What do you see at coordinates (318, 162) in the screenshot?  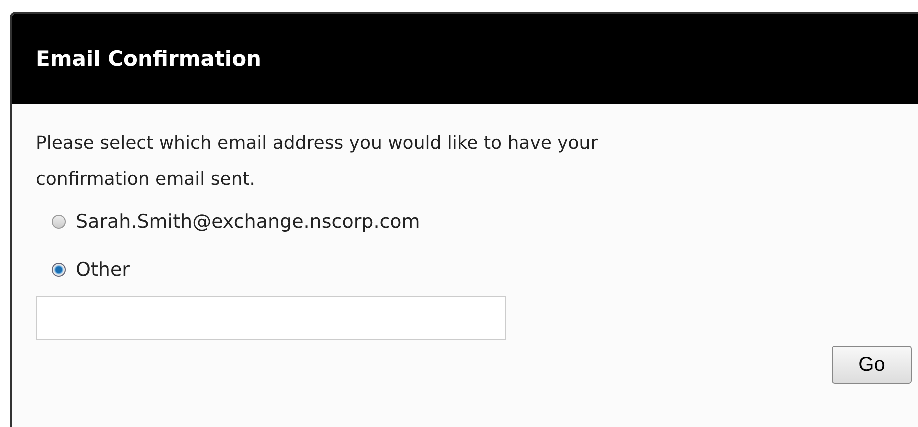 I see `instruction-text: Please select which email address you would like to have your confirmation email sent.` at bounding box center [318, 162].